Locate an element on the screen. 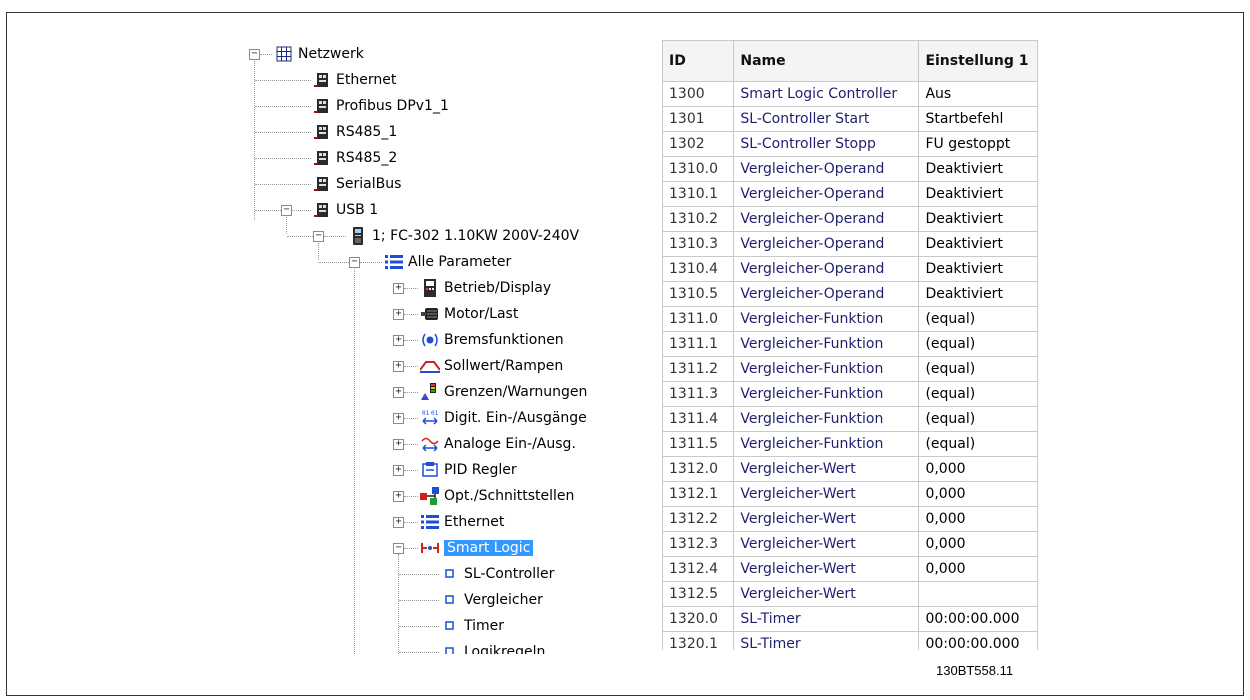 Image resolution: width=1250 pixels, height=700 pixels. tree-node-group-opt: Opt./Schnittstellen is located at coordinates (497, 496).